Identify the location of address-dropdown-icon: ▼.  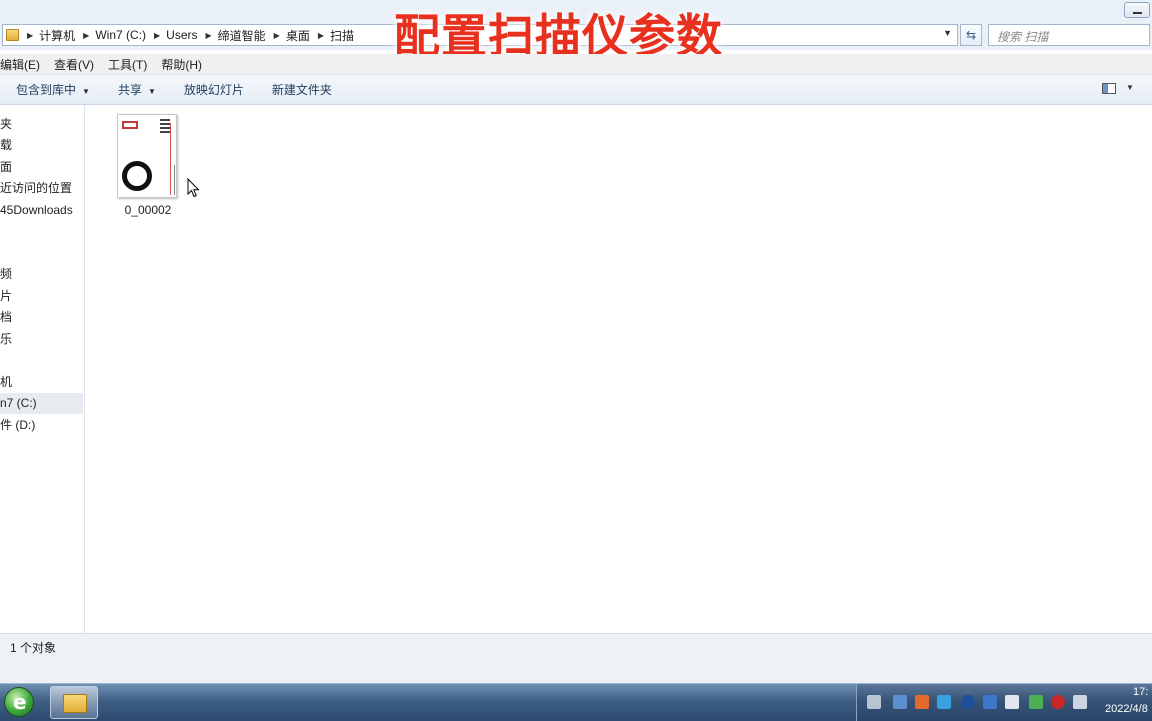
(947, 33).